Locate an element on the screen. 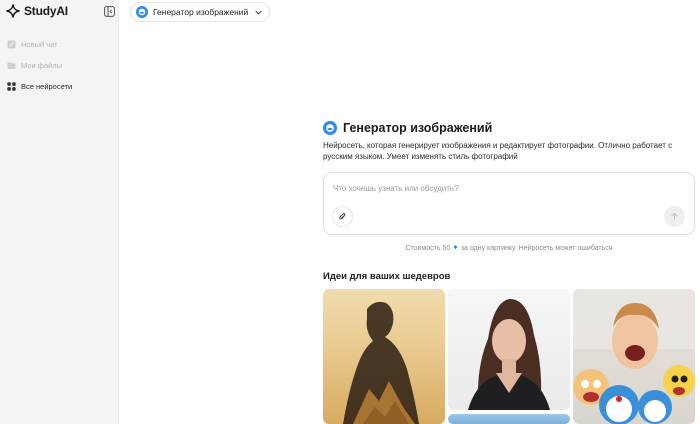 The height and width of the screenshot is (424, 700). cartoon-illustration is located at coordinates (634, 356).